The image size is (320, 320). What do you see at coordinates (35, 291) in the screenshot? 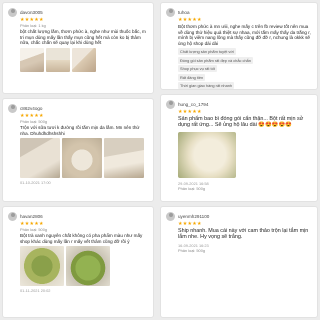
I see `review-date: 01-11-2021 20:02` at bounding box center [35, 291].